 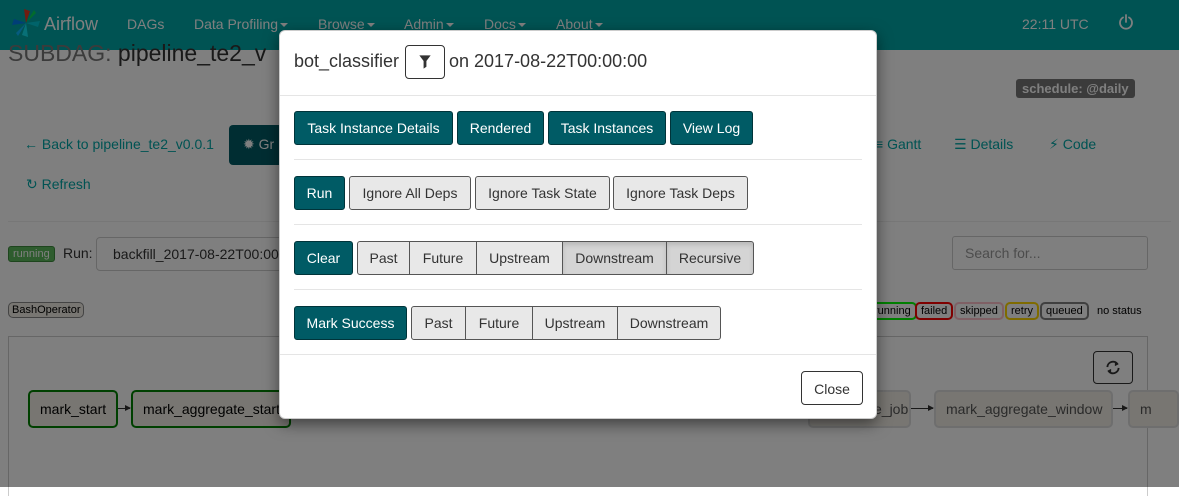 I want to click on mark-future-toggle: Future, so click(x=499, y=323).